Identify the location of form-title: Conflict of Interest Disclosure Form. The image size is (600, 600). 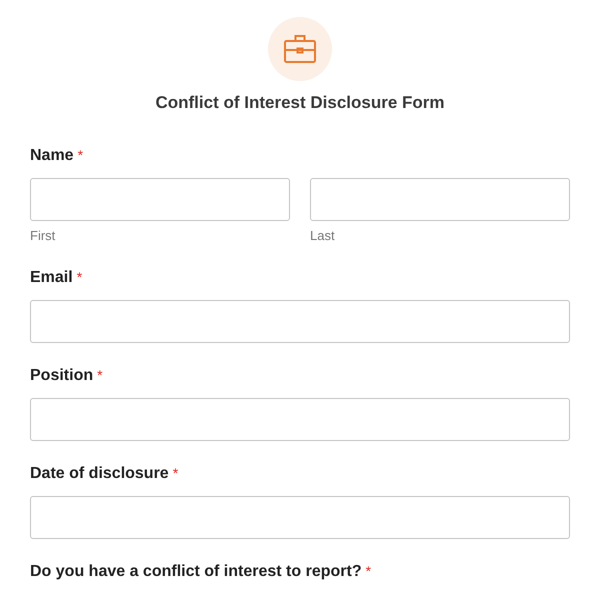
(300, 103).